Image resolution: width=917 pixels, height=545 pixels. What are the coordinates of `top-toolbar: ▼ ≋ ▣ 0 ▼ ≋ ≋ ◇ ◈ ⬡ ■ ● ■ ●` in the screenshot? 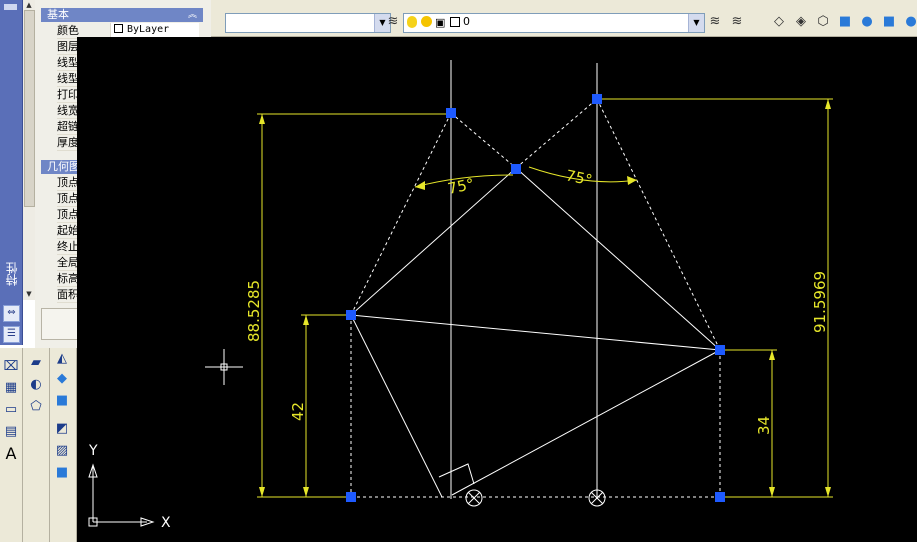 It's located at (564, 18).